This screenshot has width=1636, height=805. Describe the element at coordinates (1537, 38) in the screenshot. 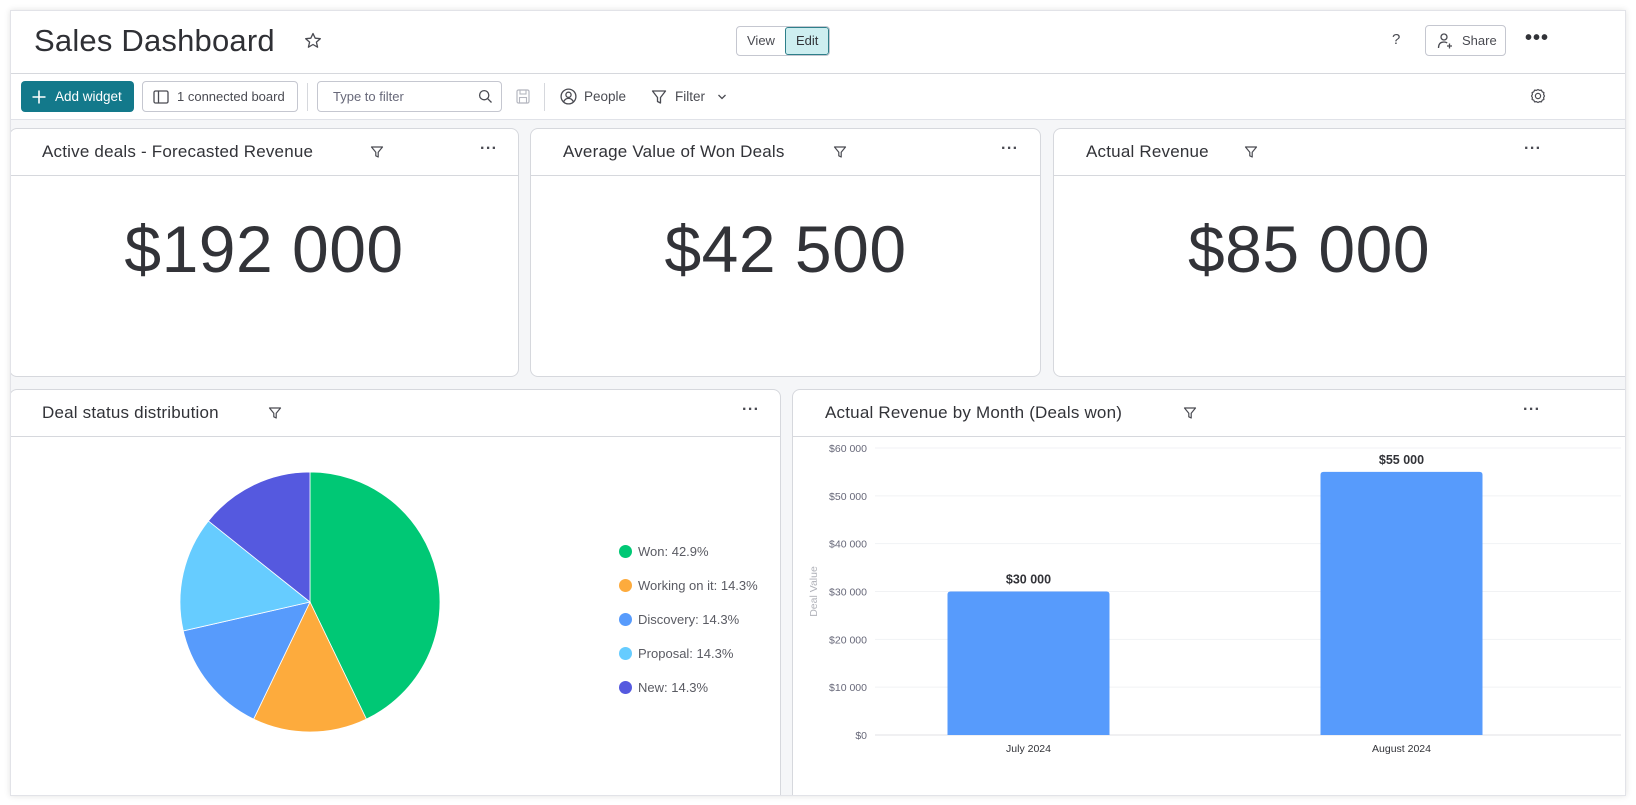

I see `more-options-icon: •••` at that location.